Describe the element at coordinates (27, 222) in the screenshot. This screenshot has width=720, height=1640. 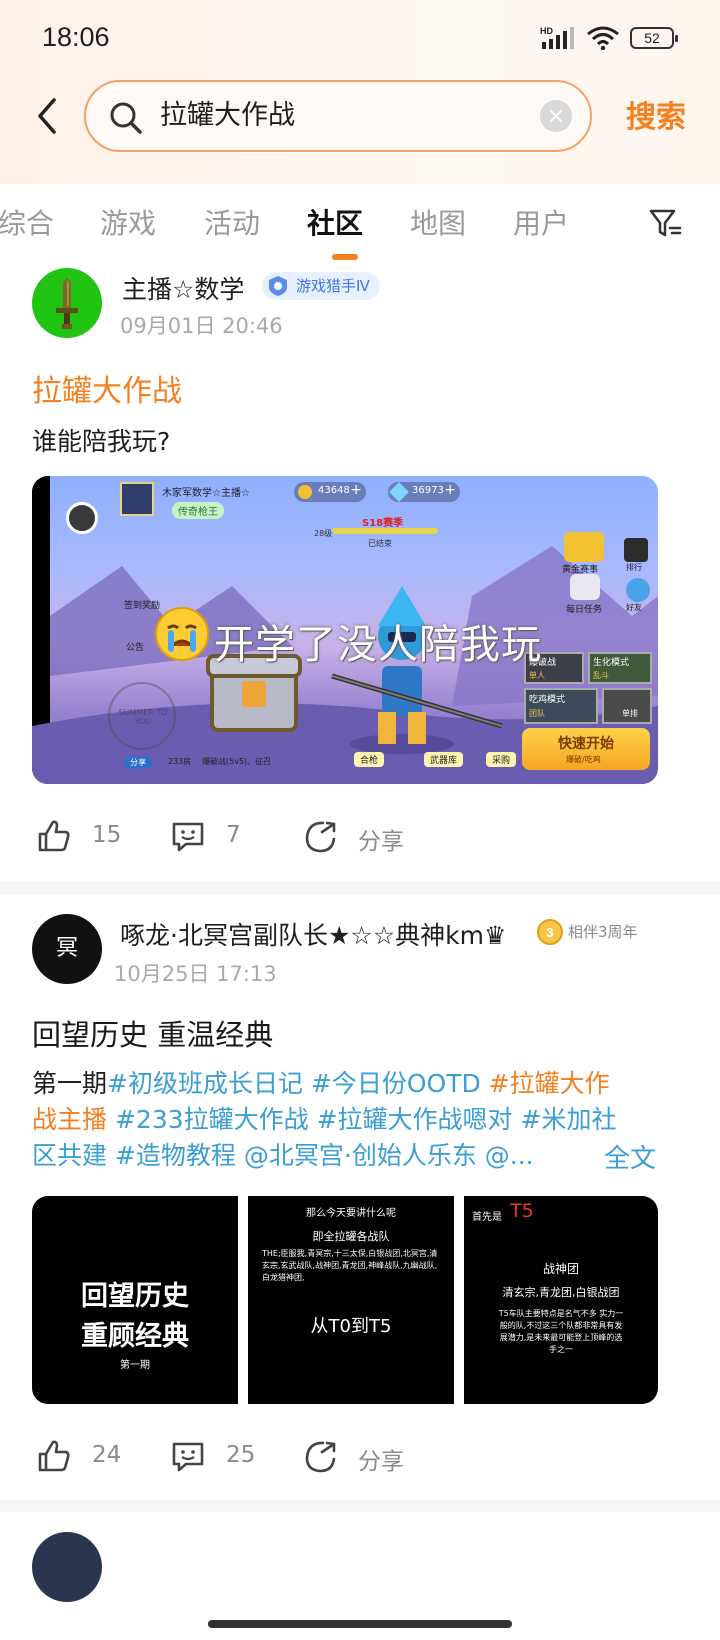
I see `tab-all: 综合` at that location.